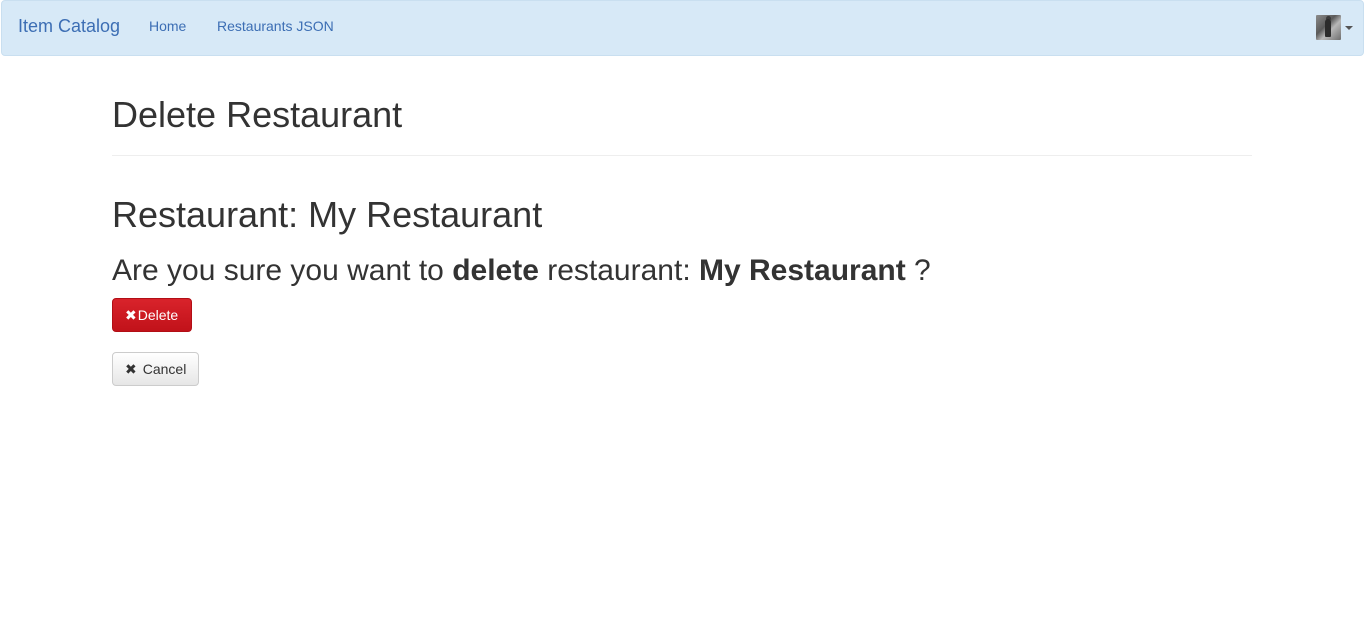 This screenshot has height=636, width=1365. I want to click on page-header: Delete Restaurant, so click(682, 125).